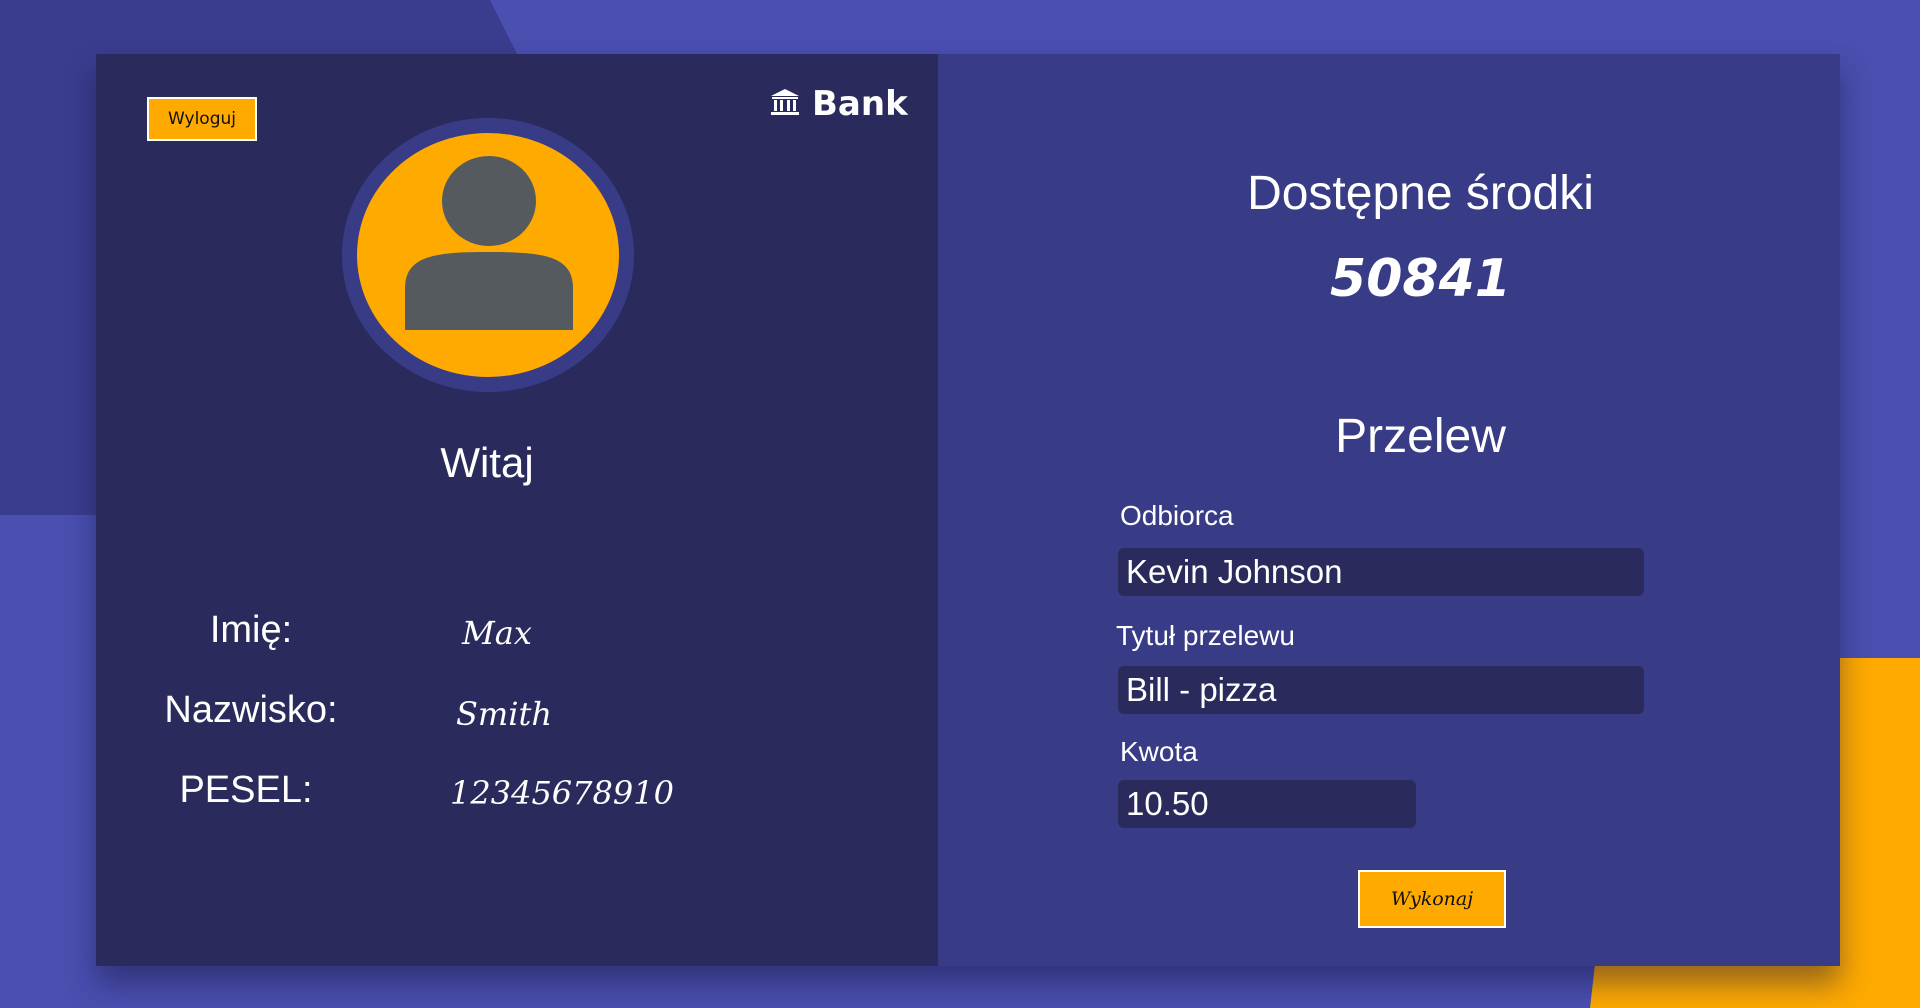  What do you see at coordinates (1432, 899) in the screenshot?
I see `submit-transfer-button: Wykonaj` at bounding box center [1432, 899].